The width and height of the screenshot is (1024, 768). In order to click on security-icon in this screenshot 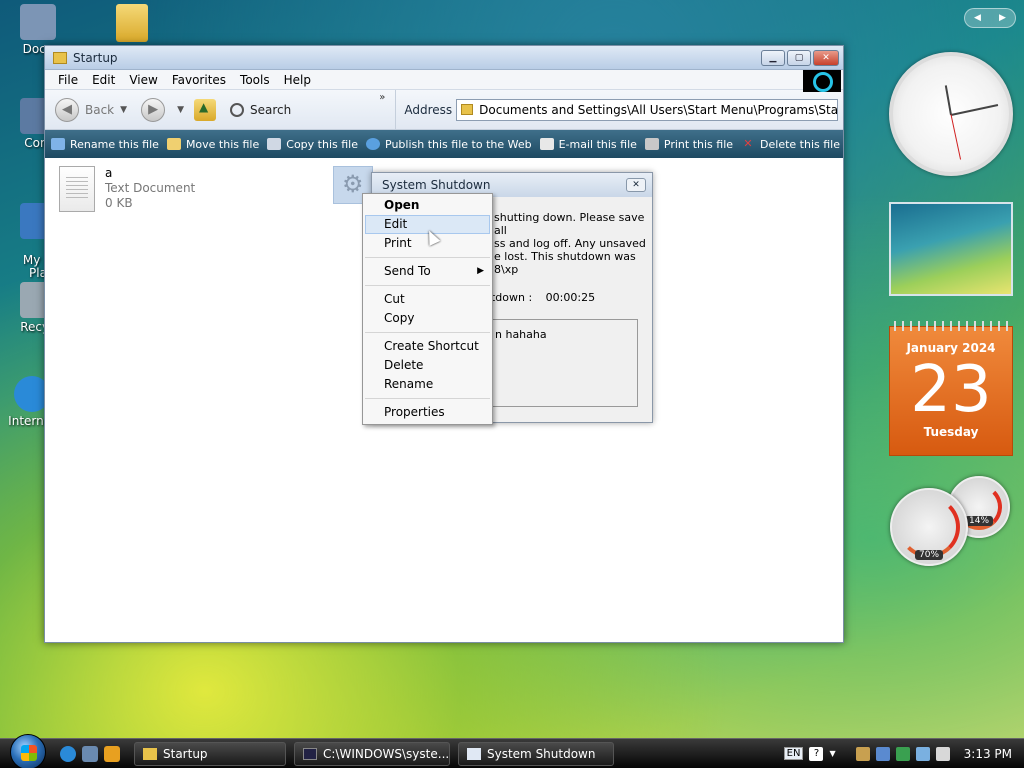, I will do `click(902, 753)`.